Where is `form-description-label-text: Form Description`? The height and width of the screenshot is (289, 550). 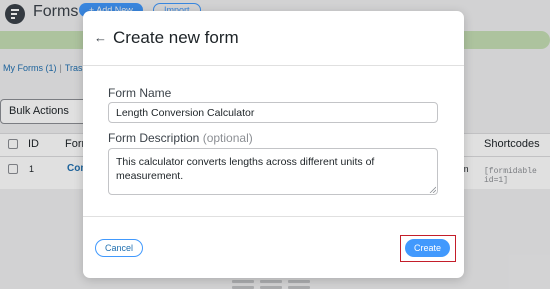 form-description-label-text: Form Description is located at coordinates (154, 138).